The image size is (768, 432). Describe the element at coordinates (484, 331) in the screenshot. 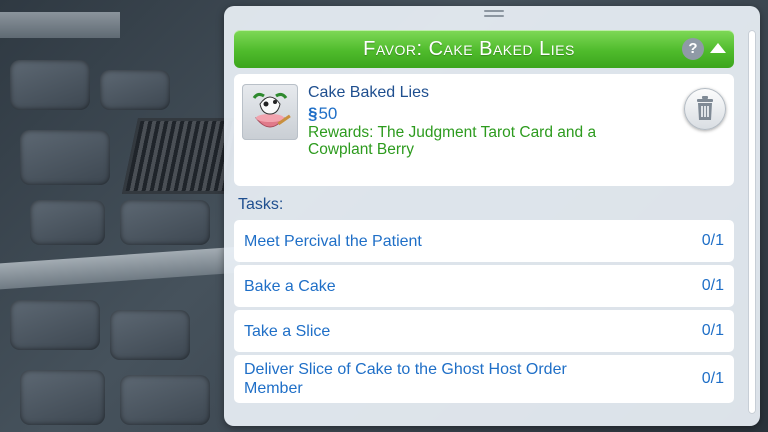

I see `task-row: Take a Slice 0/1` at that location.